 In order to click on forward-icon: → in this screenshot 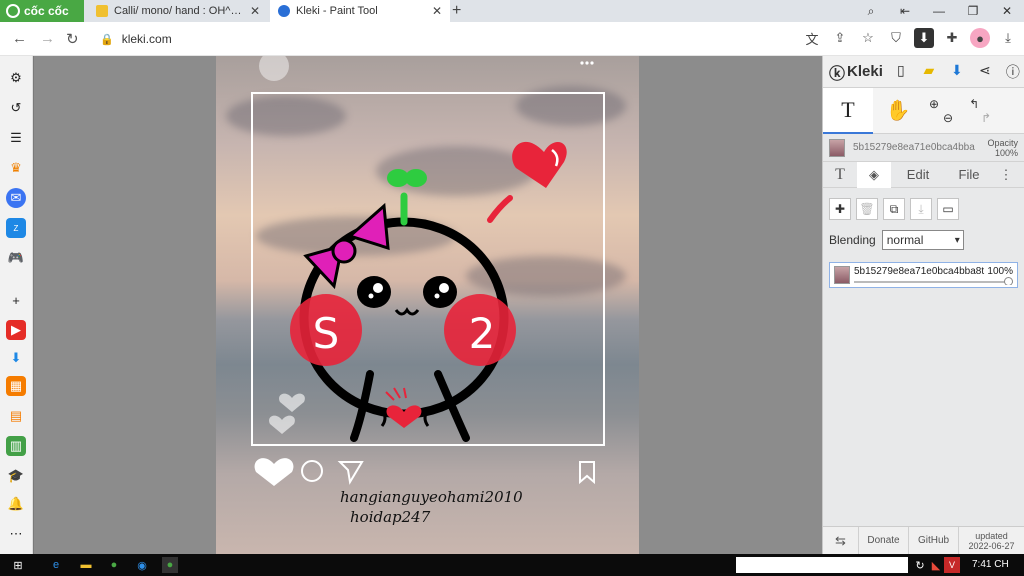, I will do `click(47, 38)`.